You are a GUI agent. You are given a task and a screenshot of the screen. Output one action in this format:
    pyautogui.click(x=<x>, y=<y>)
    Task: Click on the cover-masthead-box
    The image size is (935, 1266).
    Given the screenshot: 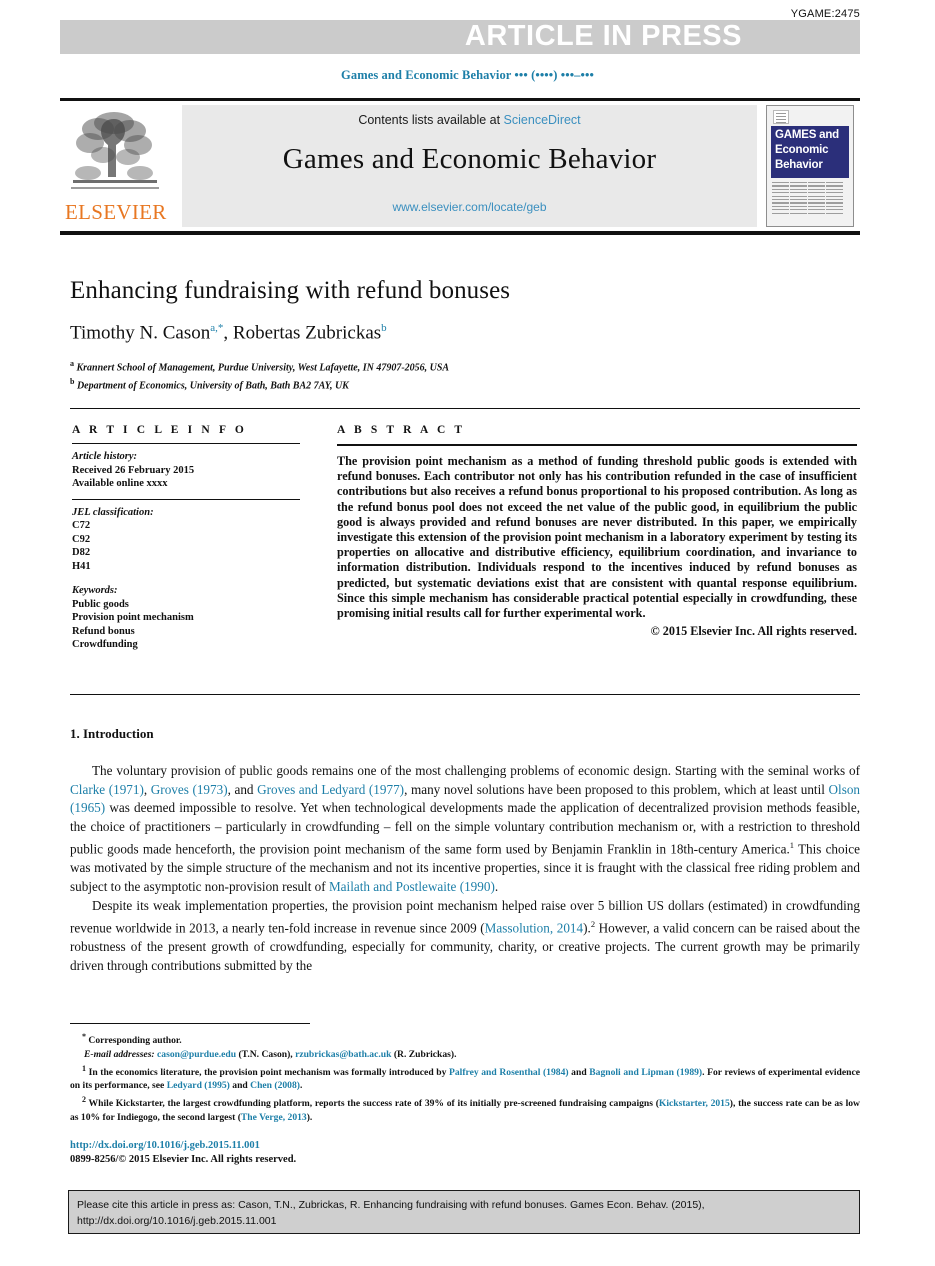 What is the action you would take?
    pyautogui.click(x=781, y=117)
    